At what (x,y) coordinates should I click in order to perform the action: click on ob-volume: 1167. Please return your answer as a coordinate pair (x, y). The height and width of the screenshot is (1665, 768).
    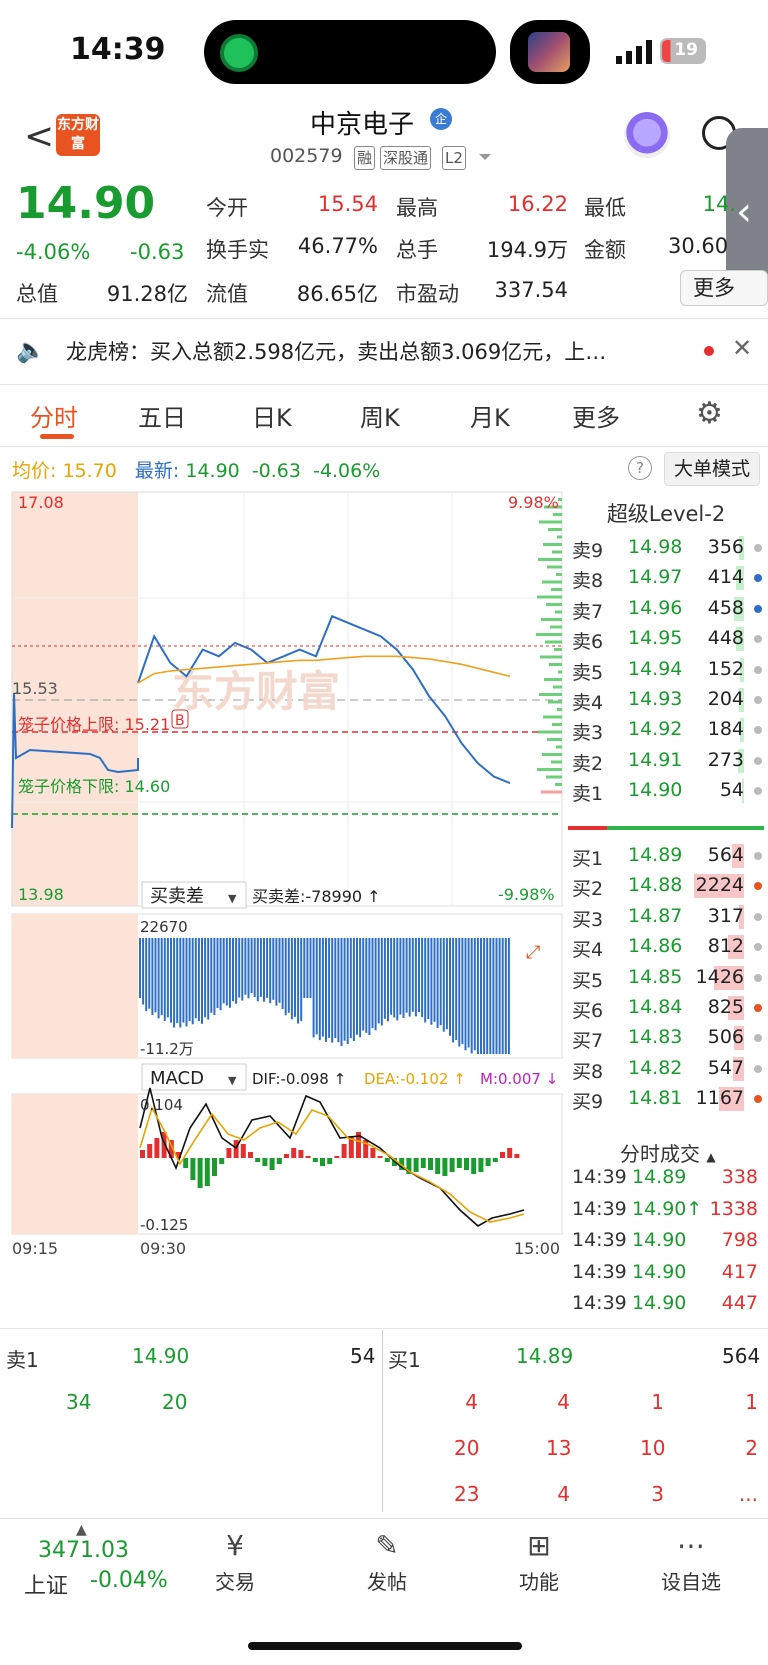
    Looking at the image, I should click on (719, 1098).